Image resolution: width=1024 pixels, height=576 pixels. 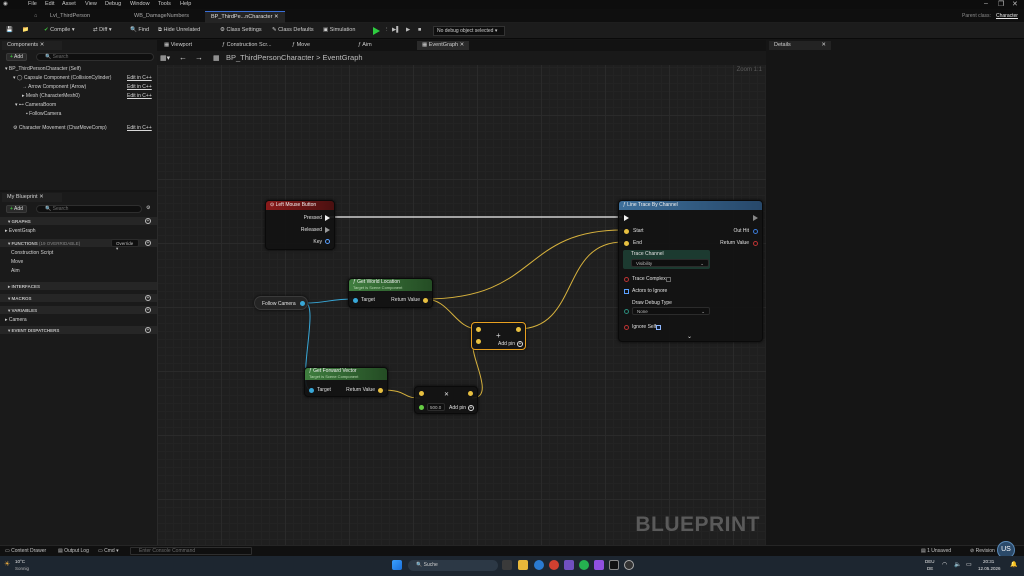 I want to click on add-operator-label: +, so click(x=498, y=335).